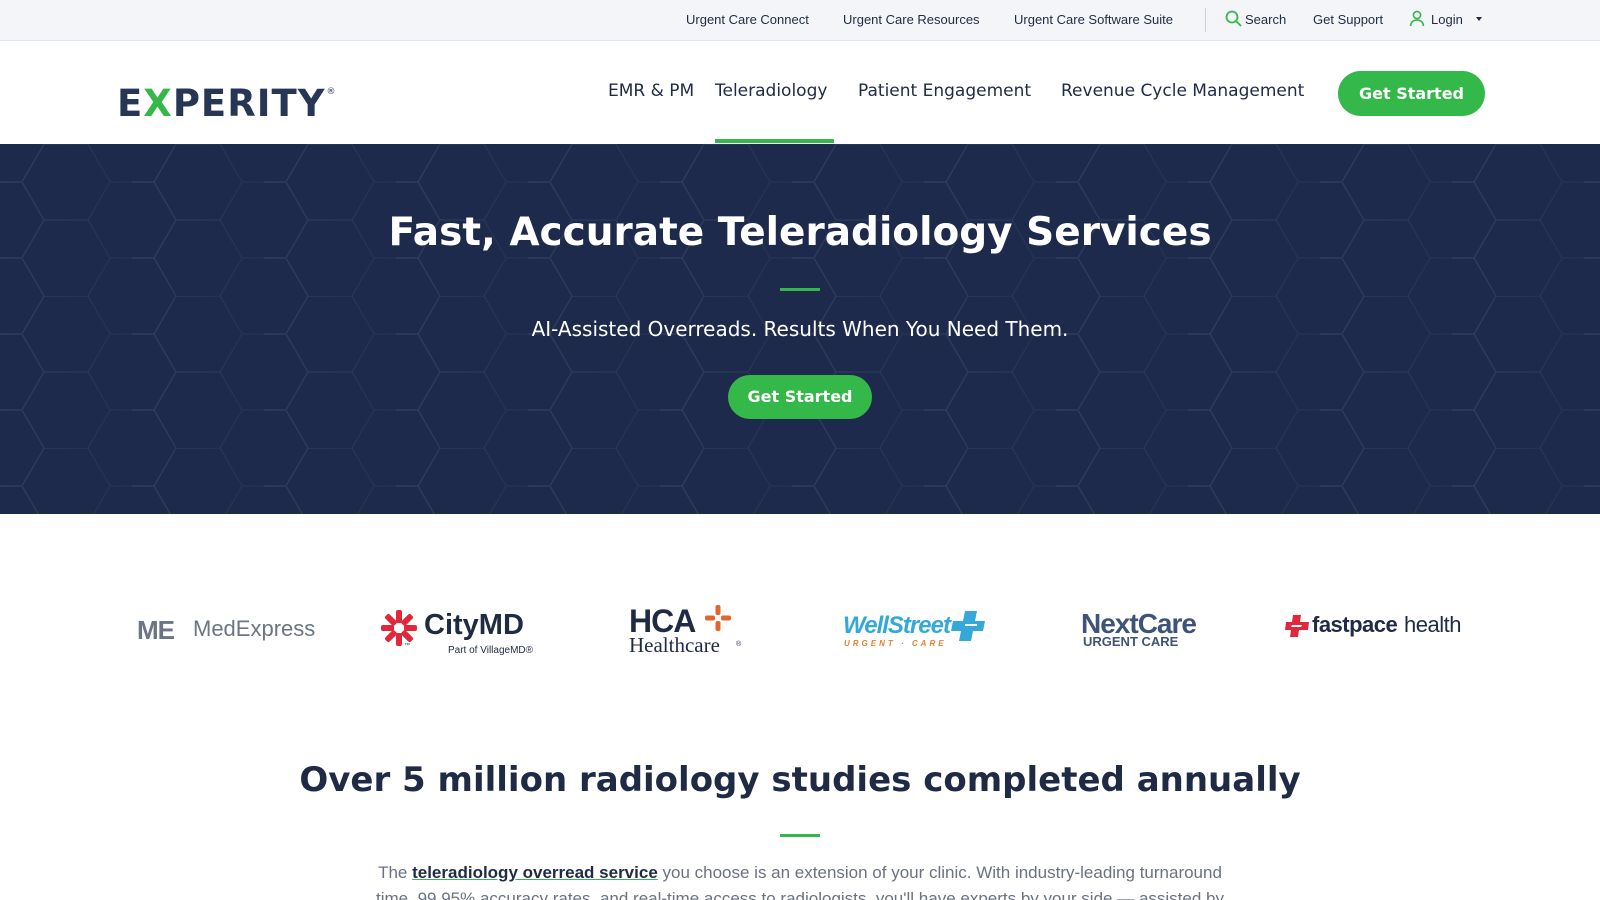 This screenshot has width=1600, height=900. Describe the element at coordinates (800, 232) in the screenshot. I see `hero-title: Fast, Accurate Teleradiology Services` at that location.